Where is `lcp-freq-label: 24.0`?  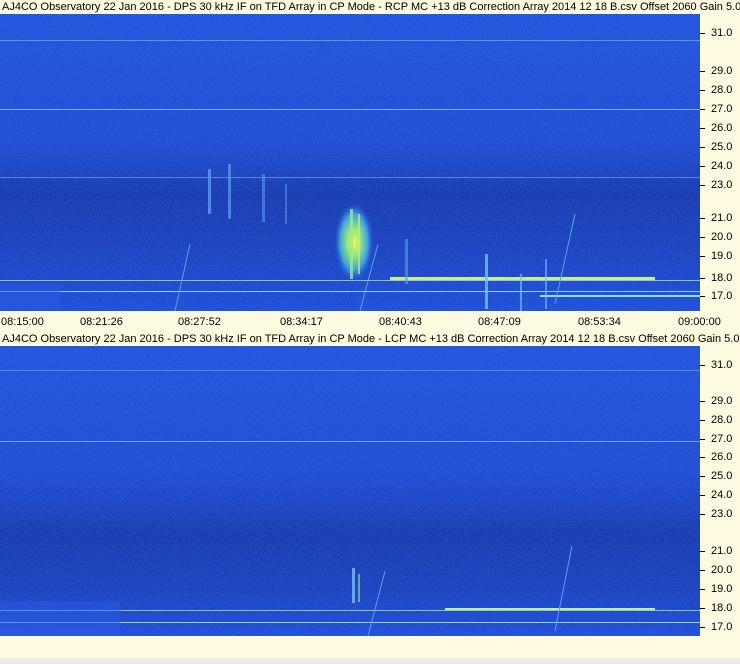
lcp-freq-label: 24.0 is located at coordinates (722, 495).